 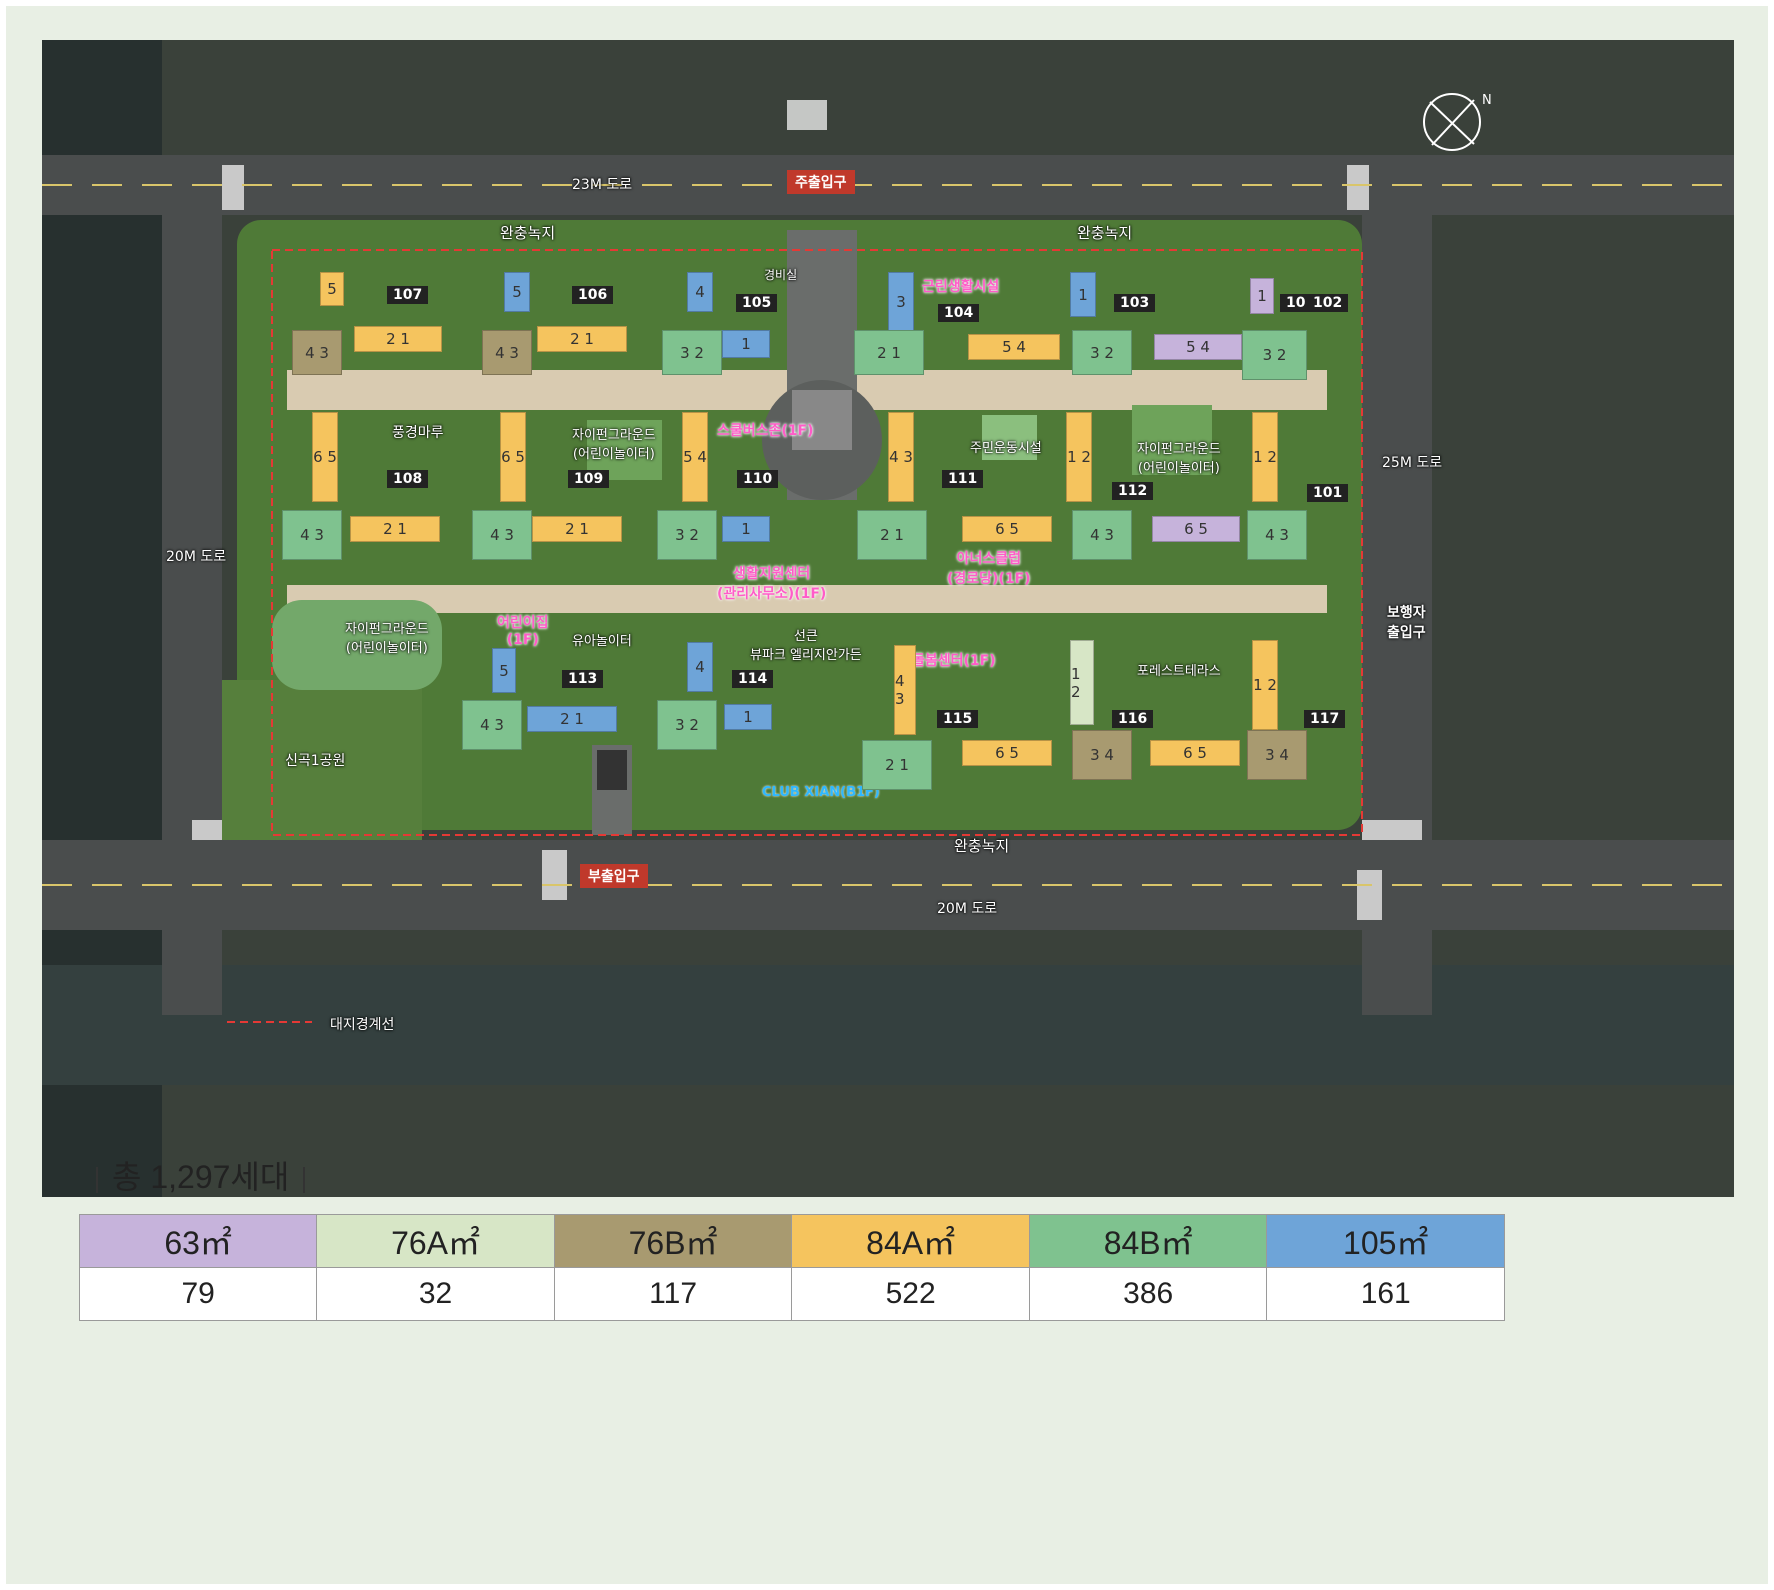 What do you see at coordinates (961, 287) in the screenshot?
I see `retail-facility-label: 근린생활시설` at bounding box center [961, 287].